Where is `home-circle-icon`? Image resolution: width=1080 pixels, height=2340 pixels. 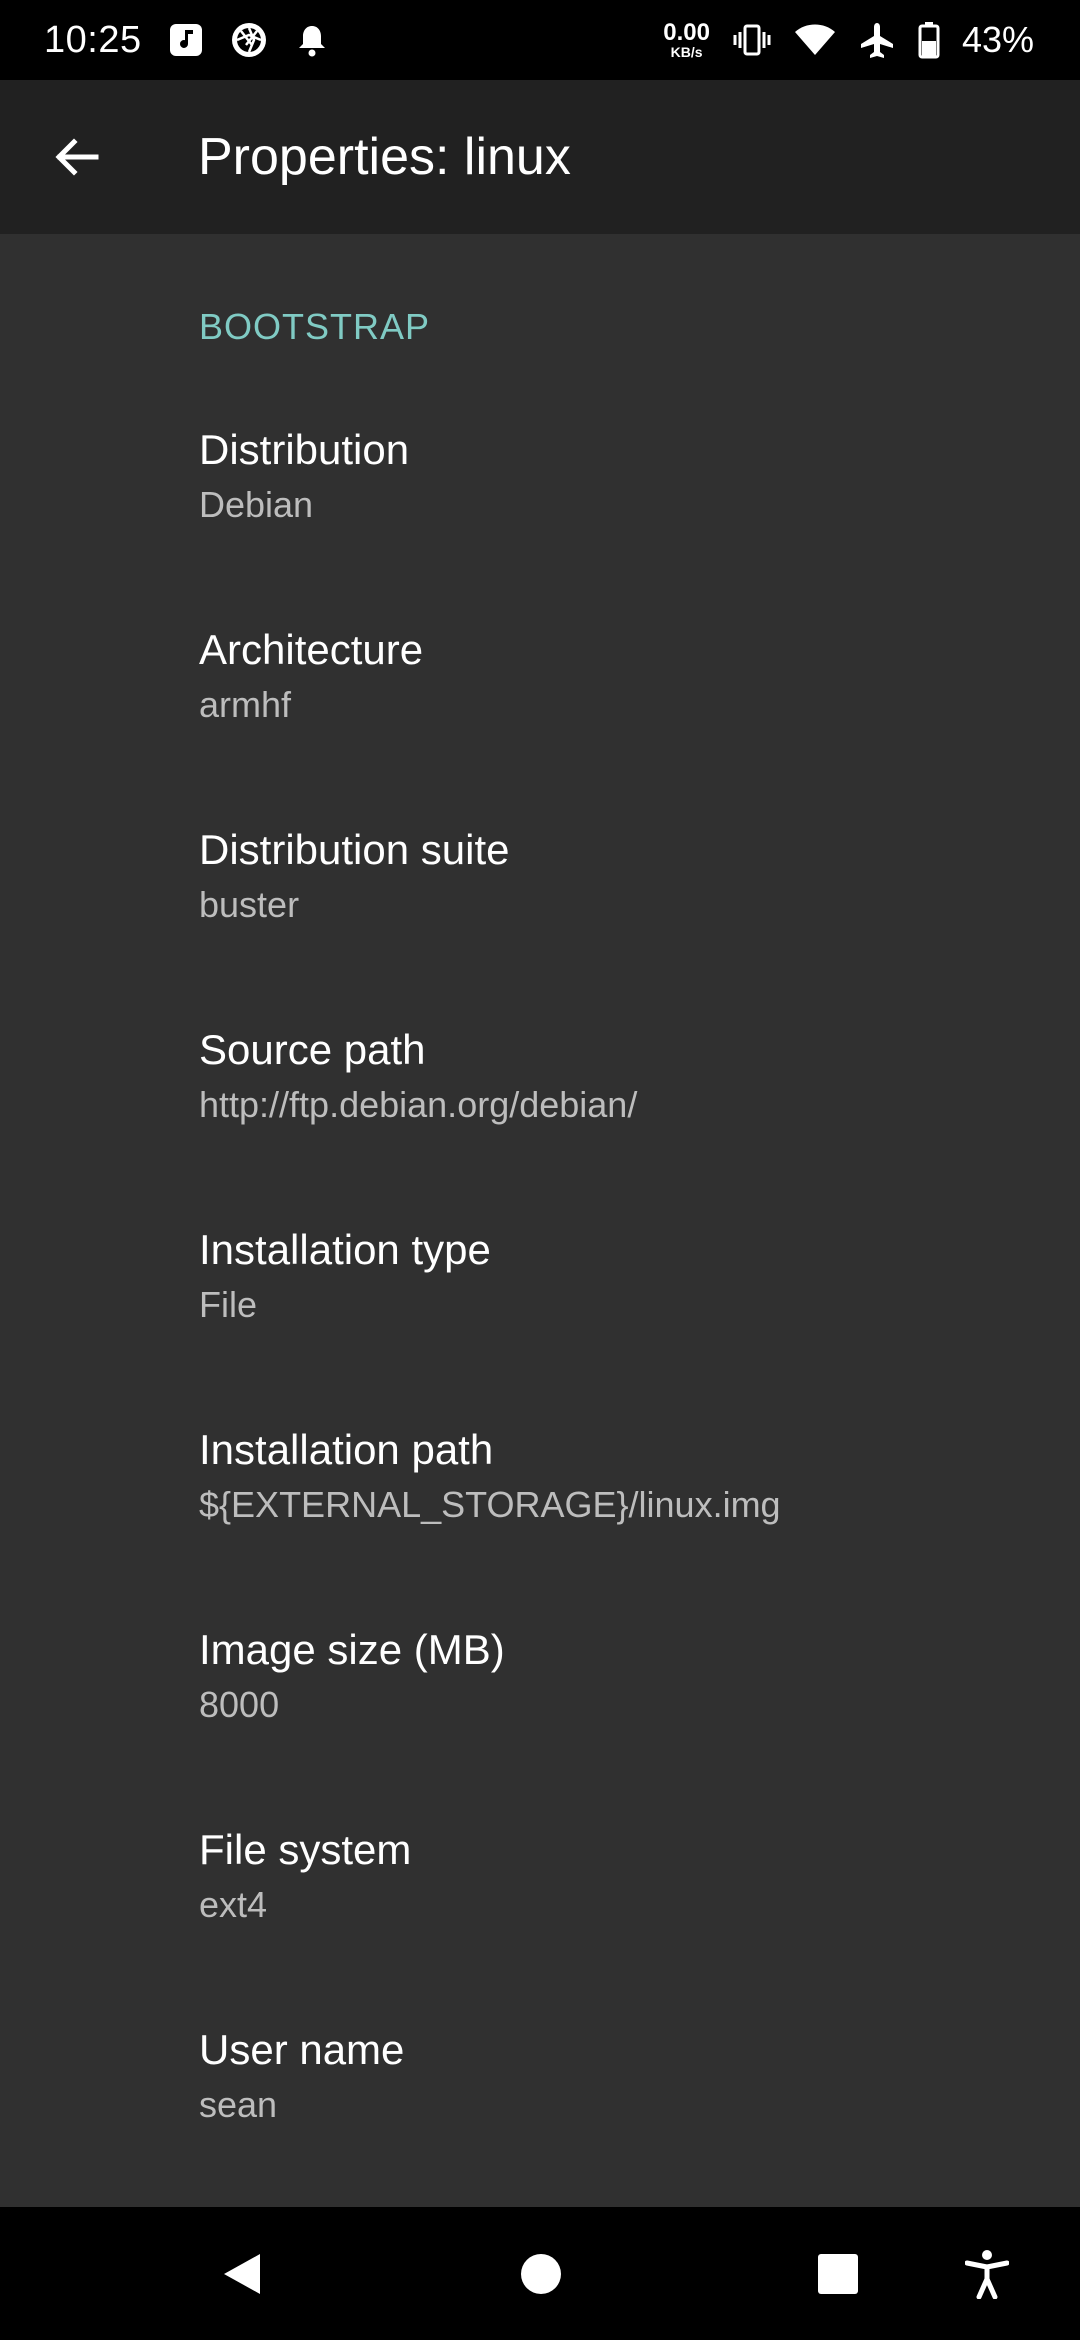 home-circle-icon is located at coordinates (541, 2274).